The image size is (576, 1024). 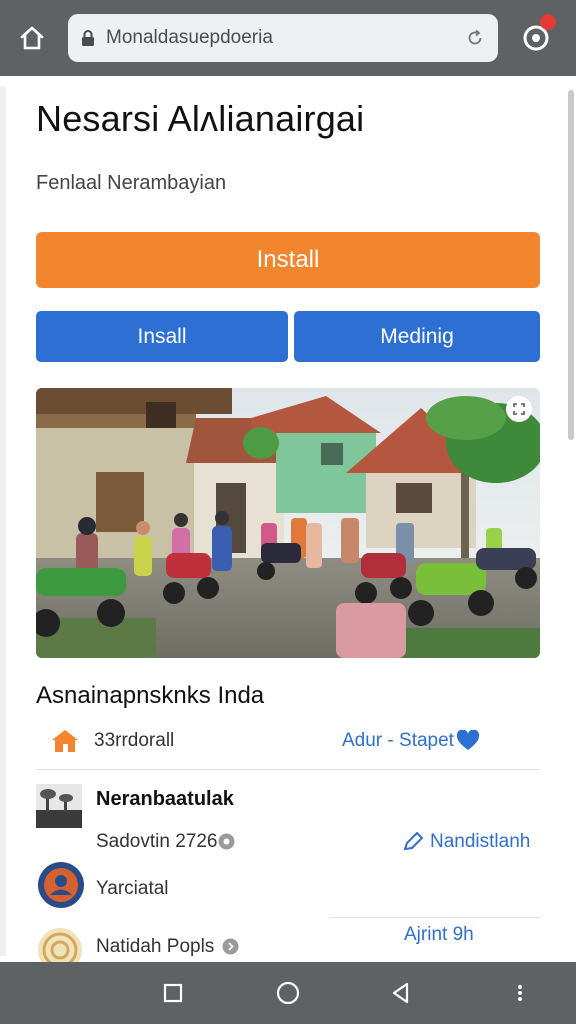 What do you see at coordinates (288, 947) in the screenshot?
I see `list-item: Natidah Popls Ajrint 9h` at bounding box center [288, 947].